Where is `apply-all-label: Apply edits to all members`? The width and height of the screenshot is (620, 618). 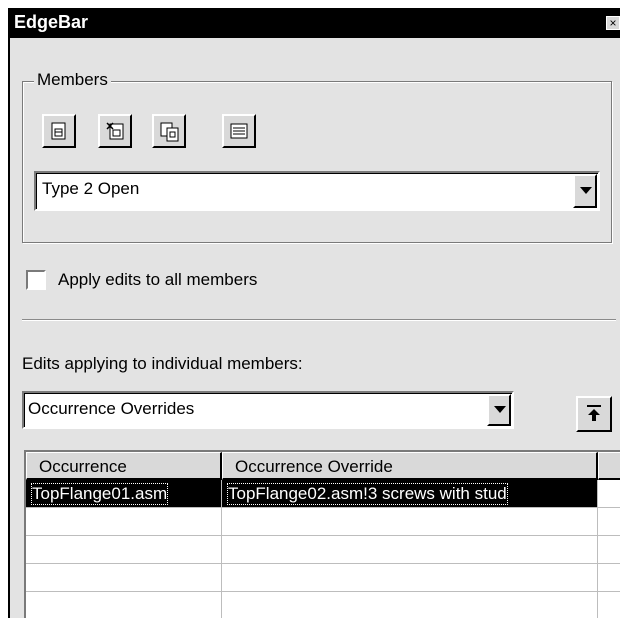 apply-all-label: Apply edits to all members is located at coordinates (157, 280).